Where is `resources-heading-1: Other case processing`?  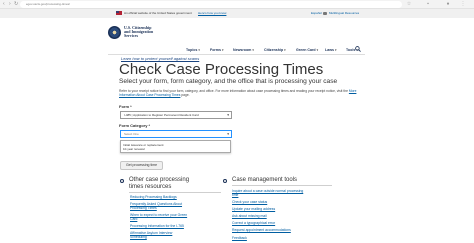 resources-heading-1: Other case processing is located at coordinates (159, 180).